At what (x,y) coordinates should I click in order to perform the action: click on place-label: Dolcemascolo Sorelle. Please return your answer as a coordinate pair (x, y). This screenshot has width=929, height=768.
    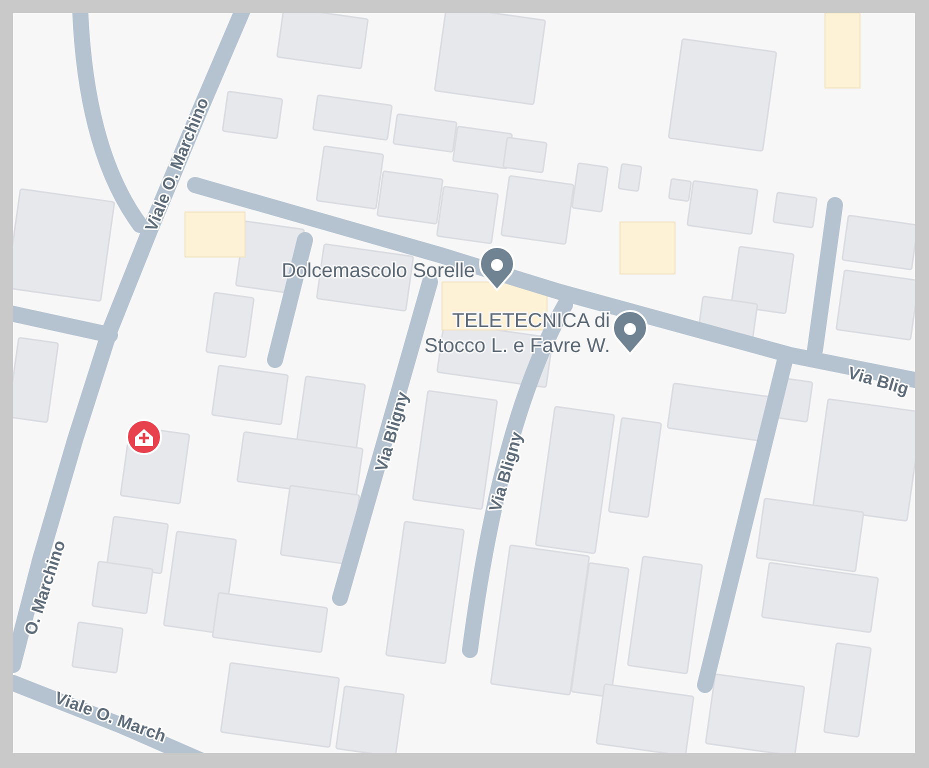
    Looking at the image, I should click on (378, 271).